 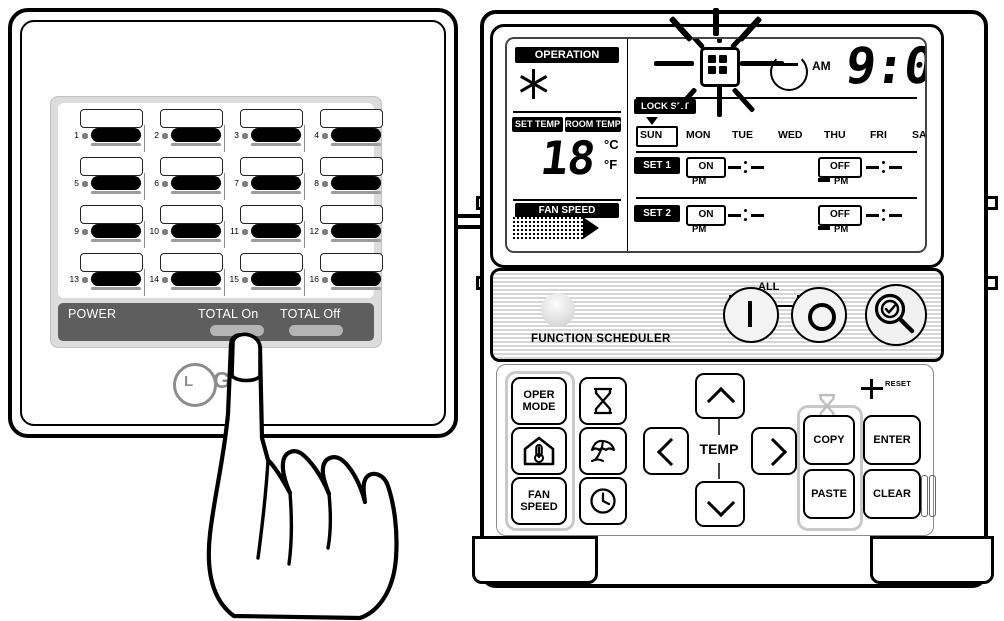 I want to click on room-temp-key, so click(x=539, y=451).